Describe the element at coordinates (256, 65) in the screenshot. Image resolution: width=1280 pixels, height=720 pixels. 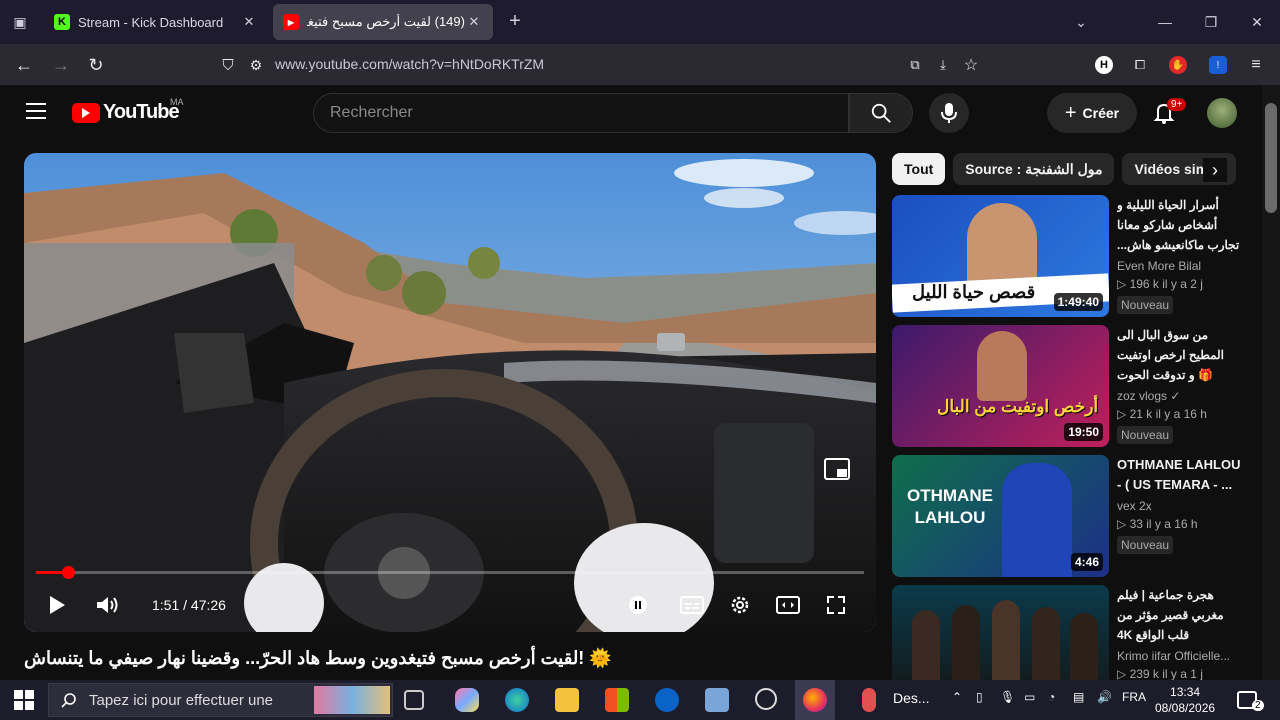
I see `permissions-icon: ⚙` at that location.